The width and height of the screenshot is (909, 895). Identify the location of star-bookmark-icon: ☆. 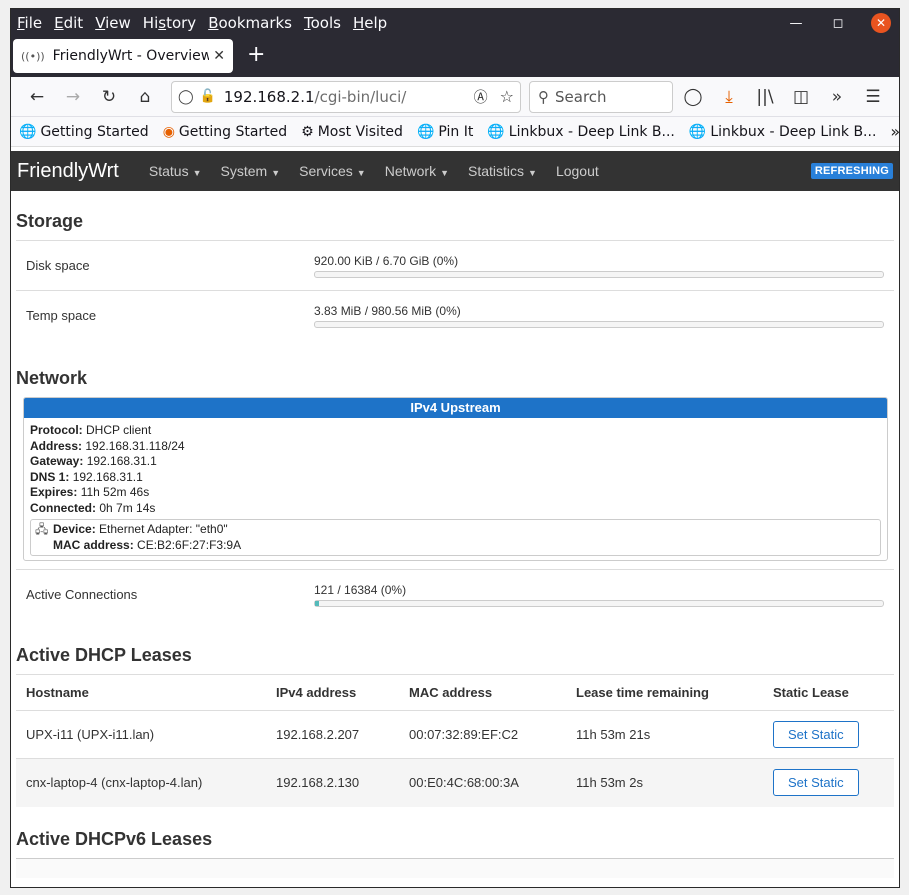
(507, 96).